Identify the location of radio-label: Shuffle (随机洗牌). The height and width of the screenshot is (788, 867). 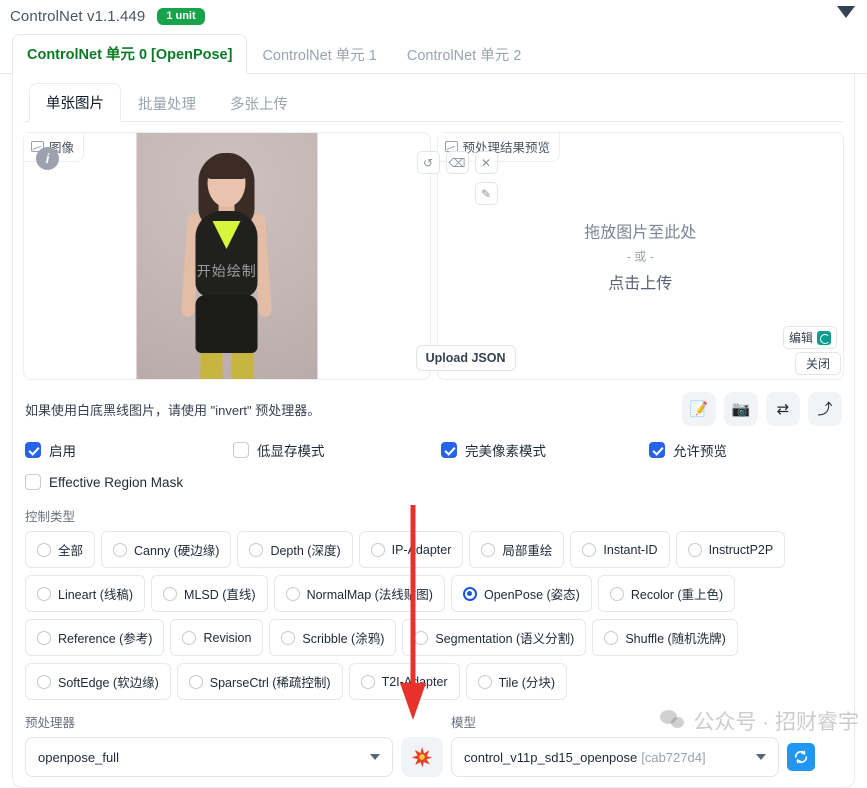
(675, 639).